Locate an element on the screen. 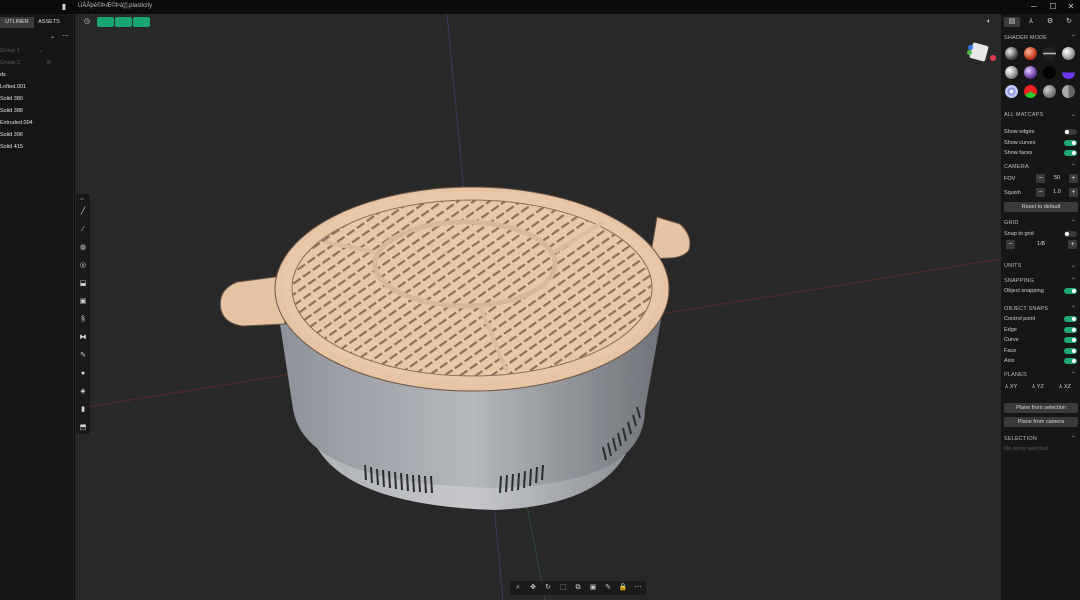 Image resolution: width=1080 pixels, height=600 pixels. squish-increment-button: + is located at coordinates (1073, 192).